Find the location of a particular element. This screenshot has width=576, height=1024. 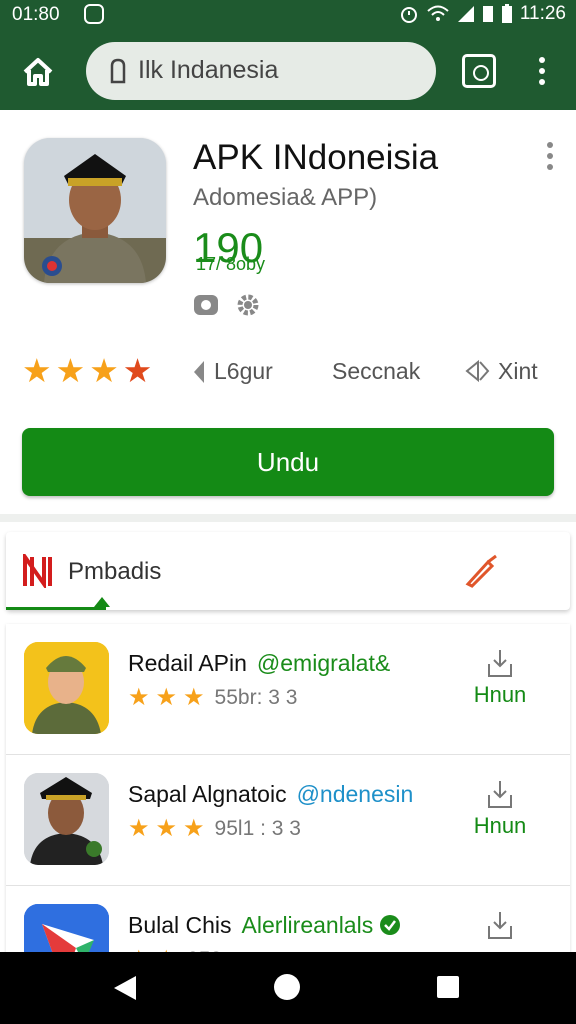

url-text: Ilk Indanesia is located at coordinates (208, 70).